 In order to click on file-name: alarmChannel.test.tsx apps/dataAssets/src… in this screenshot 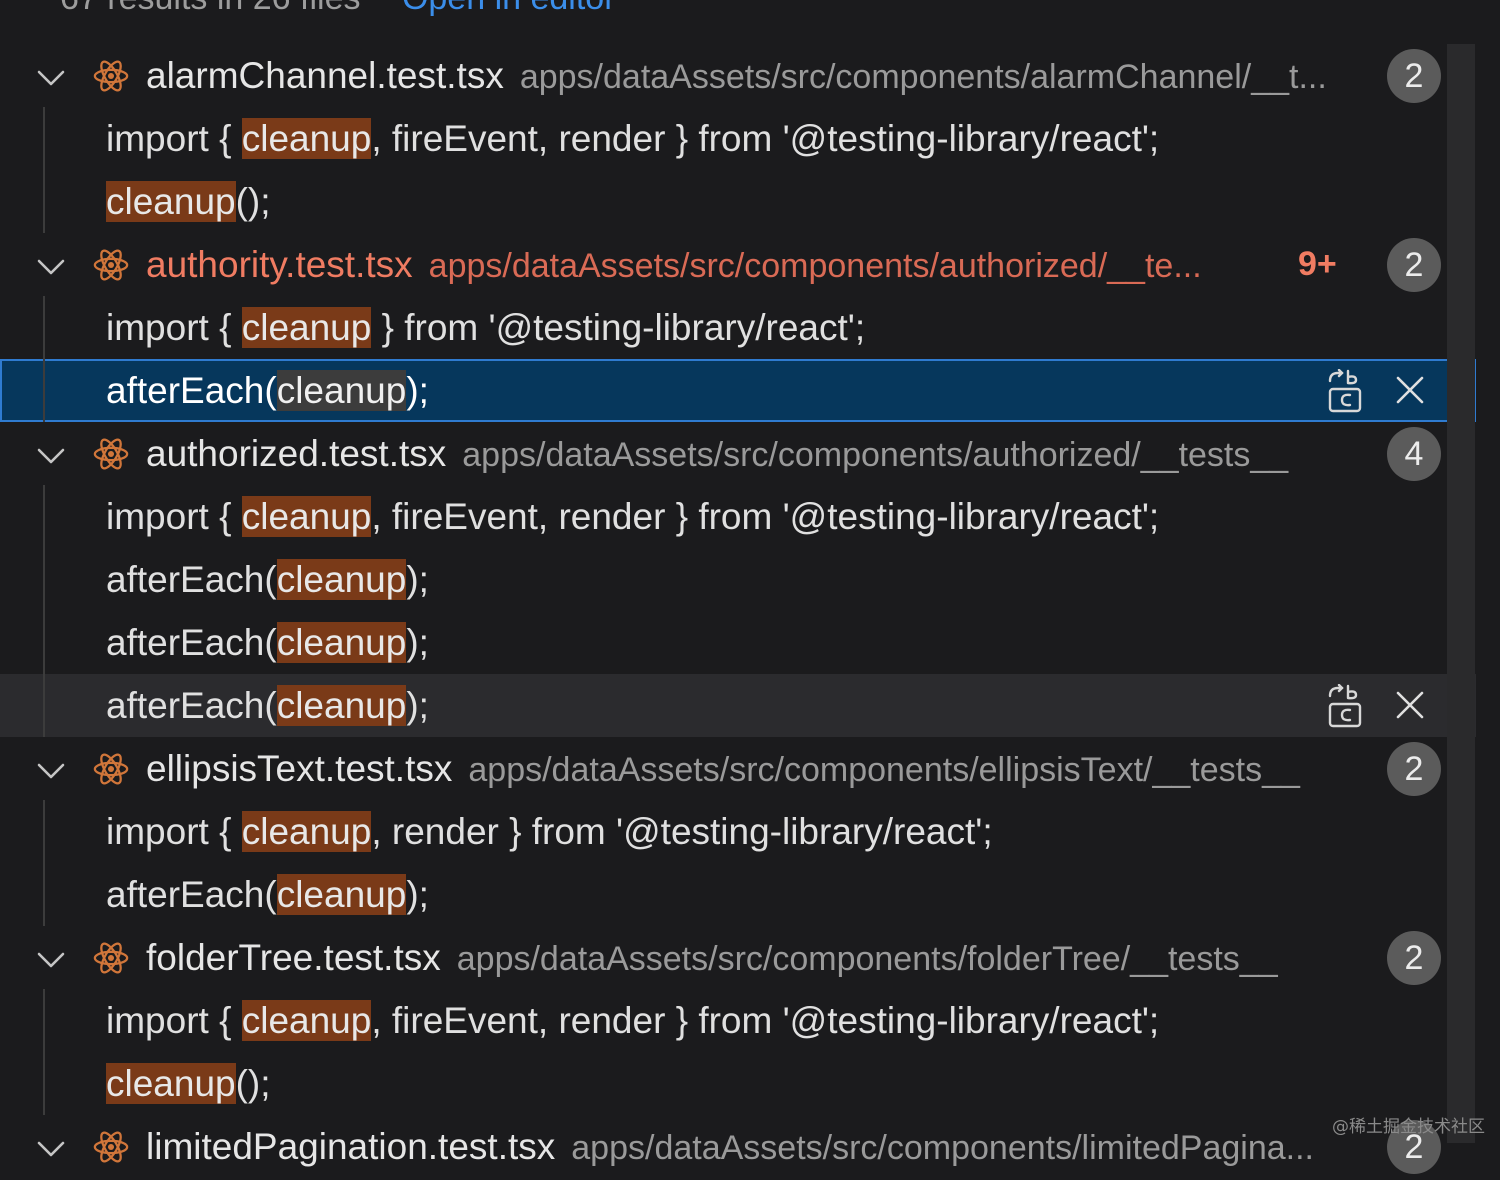, I will do `click(736, 75)`.